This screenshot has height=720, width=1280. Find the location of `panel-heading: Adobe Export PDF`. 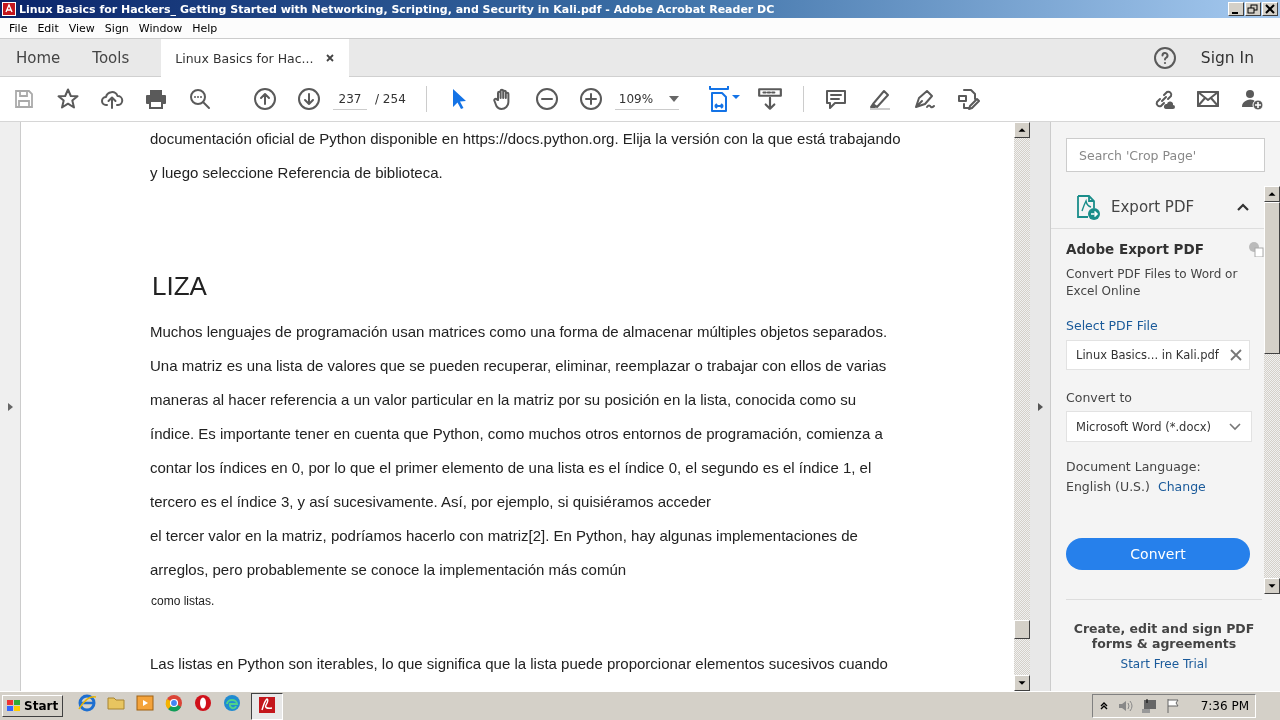

panel-heading: Adobe Export PDF is located at coordinates (1135, 249).